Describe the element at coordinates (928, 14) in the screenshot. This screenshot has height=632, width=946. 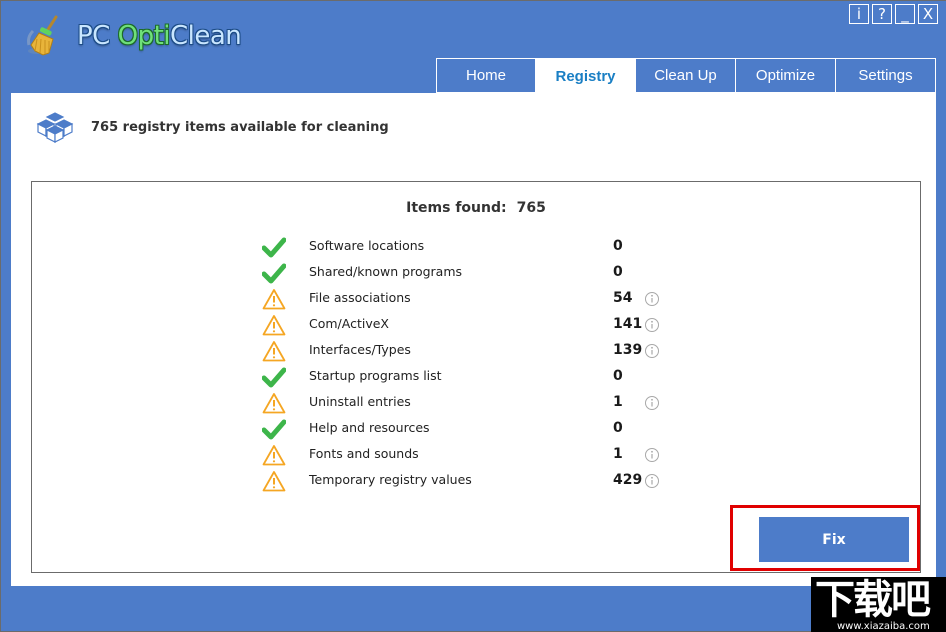
I see `close-button: X` at that location.